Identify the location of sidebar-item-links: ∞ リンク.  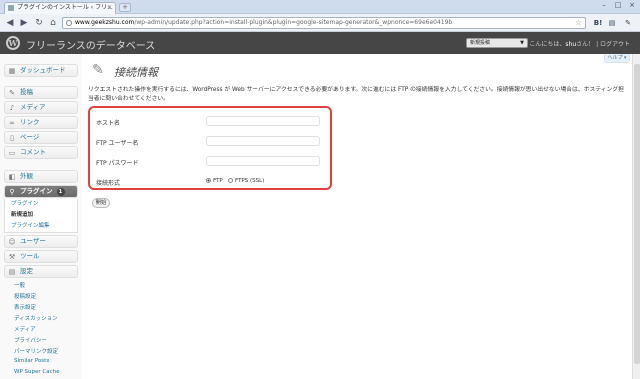
(41, 122).